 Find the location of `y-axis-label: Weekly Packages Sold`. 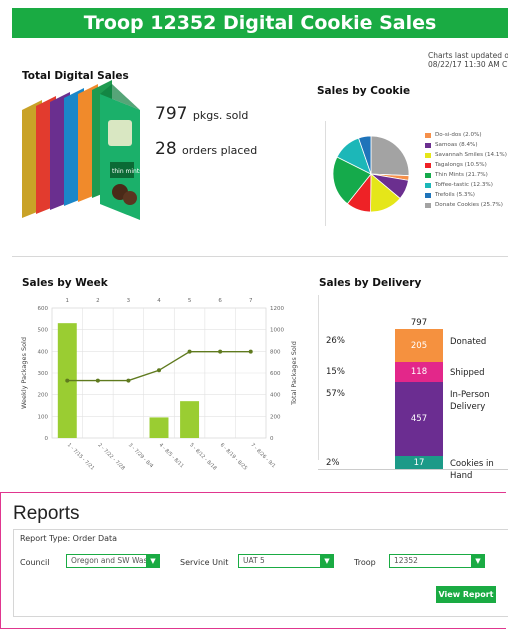

y-axis-label: Weekly Packages Sold is located at coordinates (24, 373).